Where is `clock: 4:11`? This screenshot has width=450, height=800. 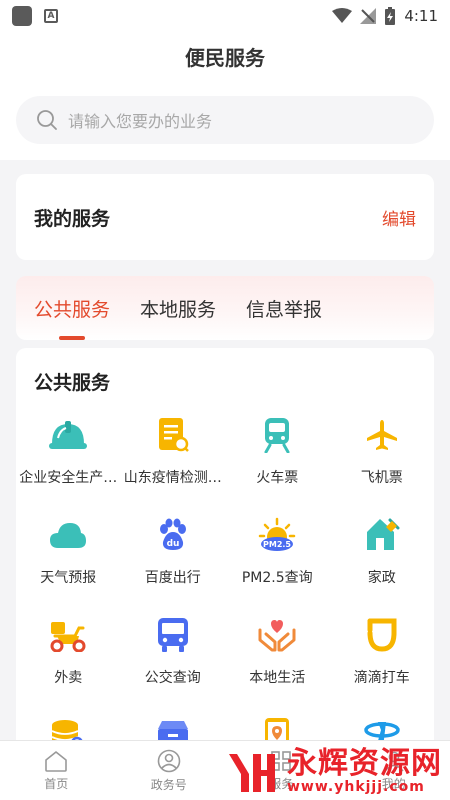 clock: 4:11 is located at coordinates (421, 16).